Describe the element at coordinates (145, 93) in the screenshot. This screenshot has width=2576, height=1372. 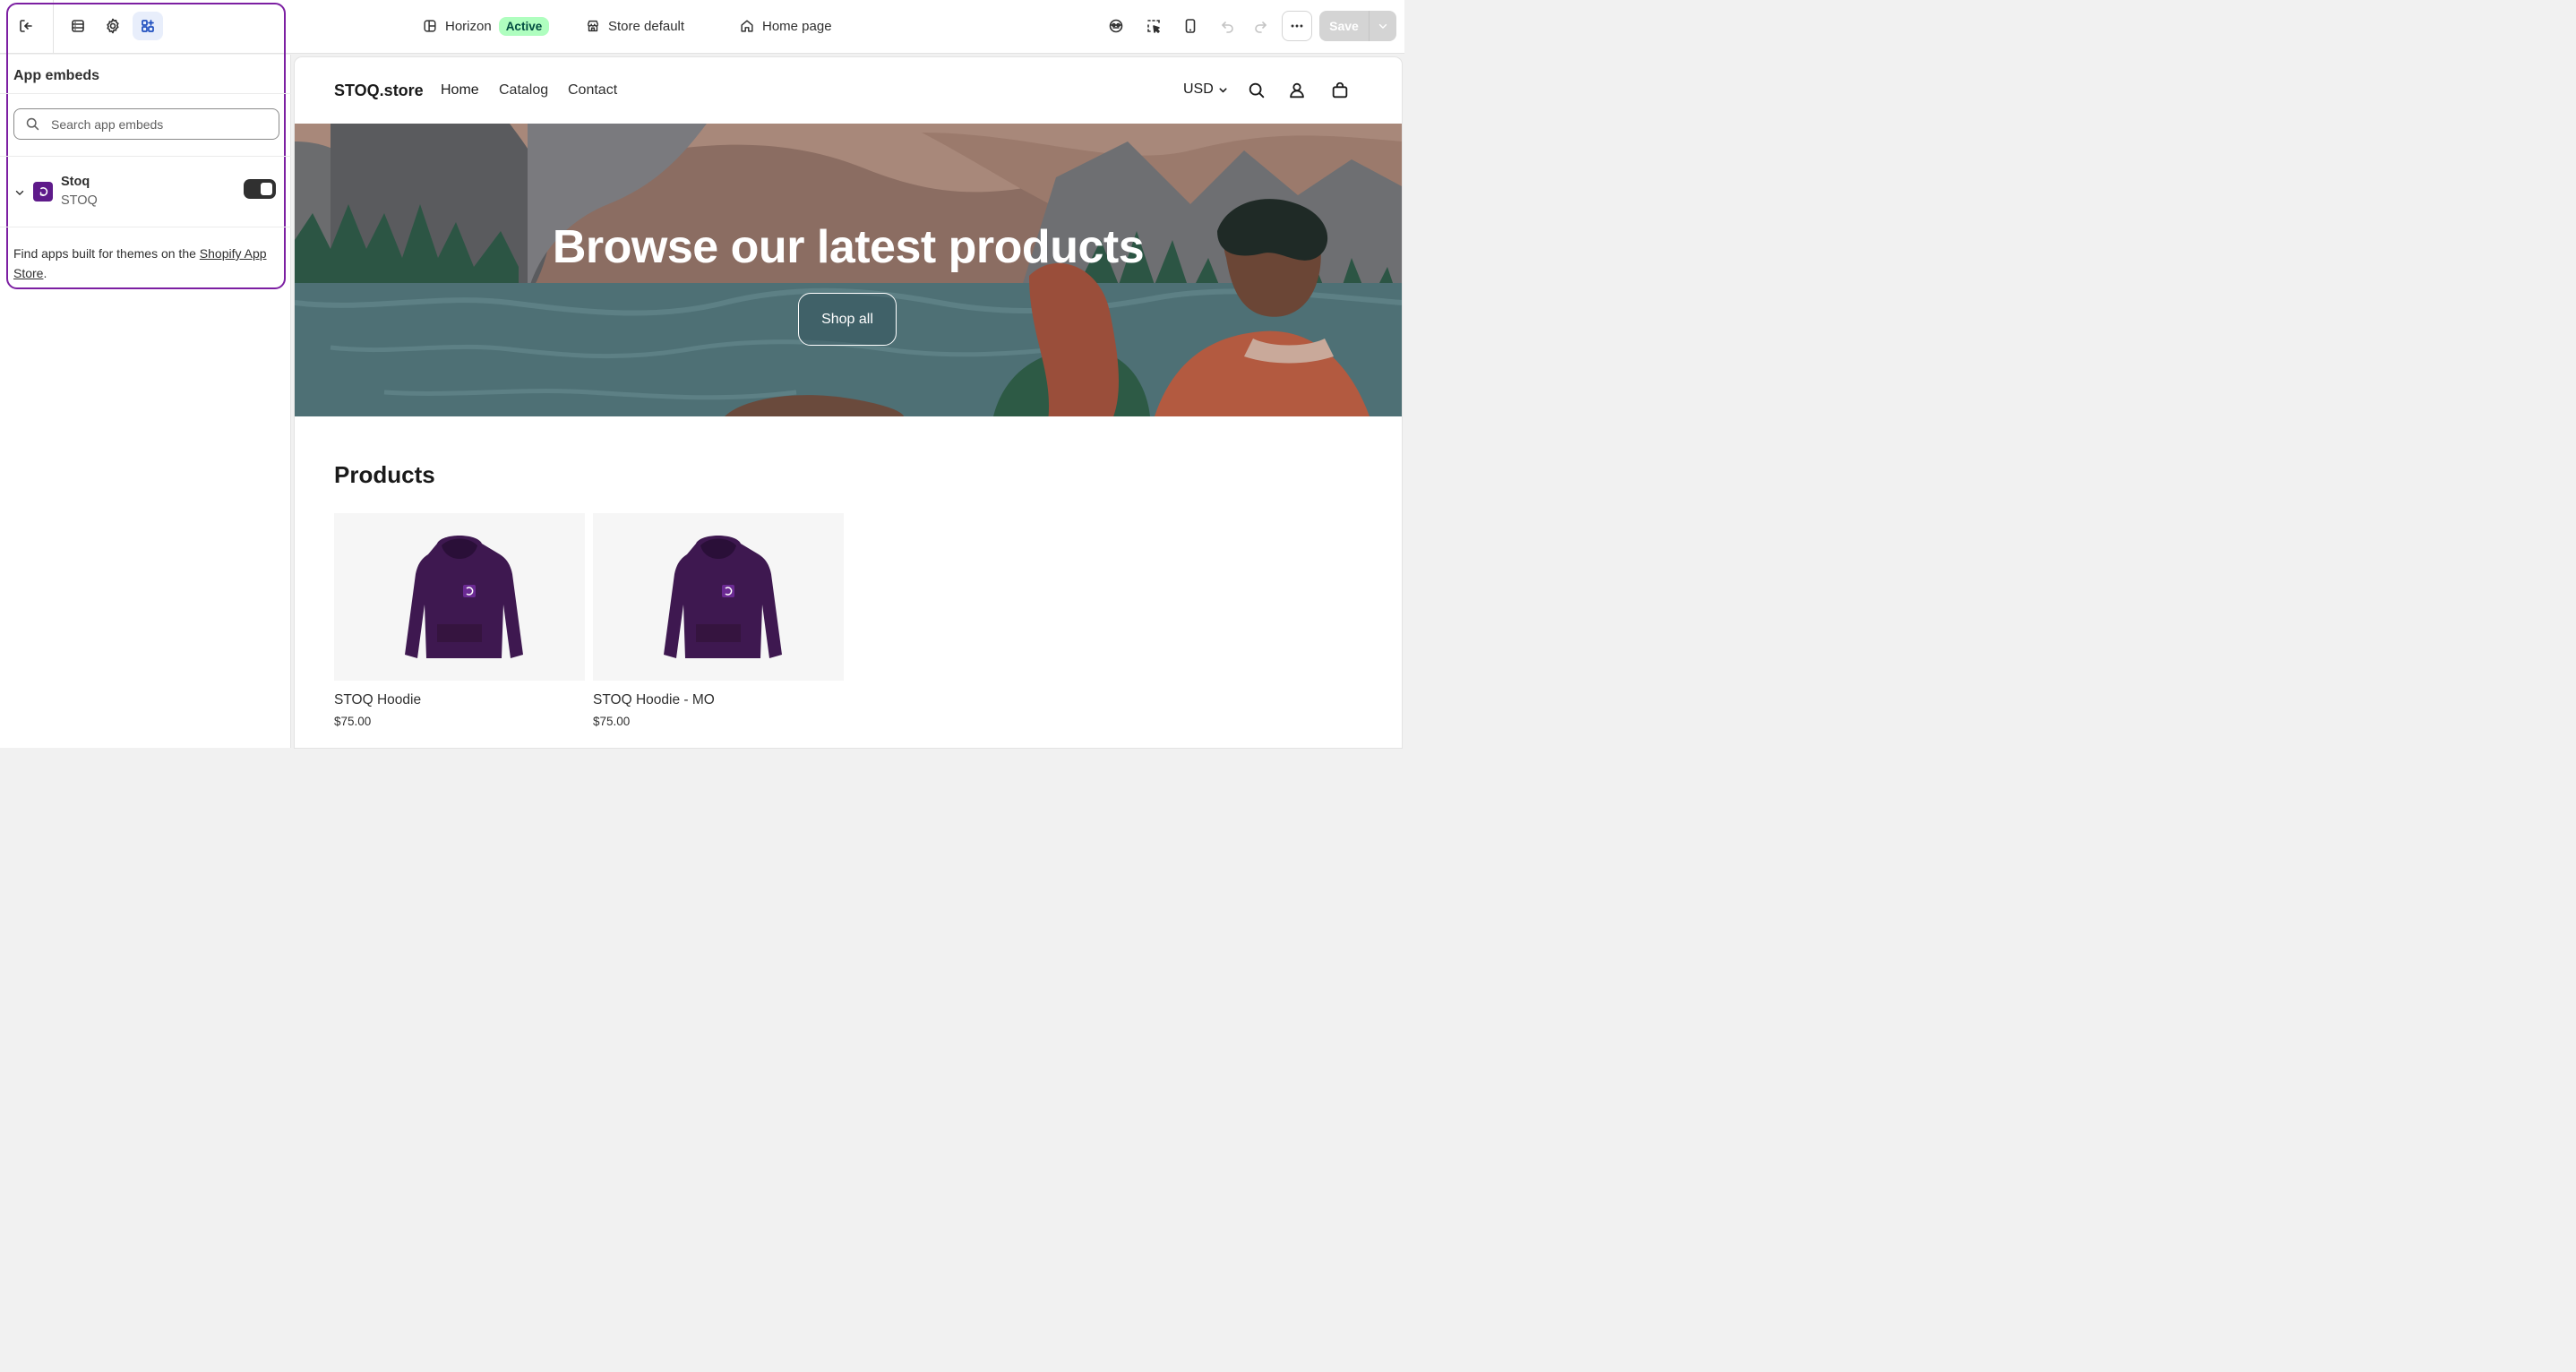
I see `panel-divider` at that location.